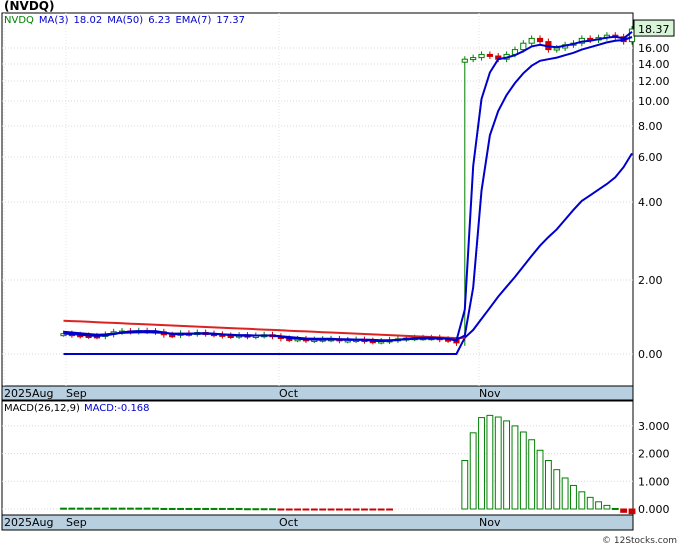 The width and height of the screenshot is (680, 546). What do you see at coordinates (317, 522) in the screenshot?
I see `macd-date-axis-band` at bounding box center [317, 522].